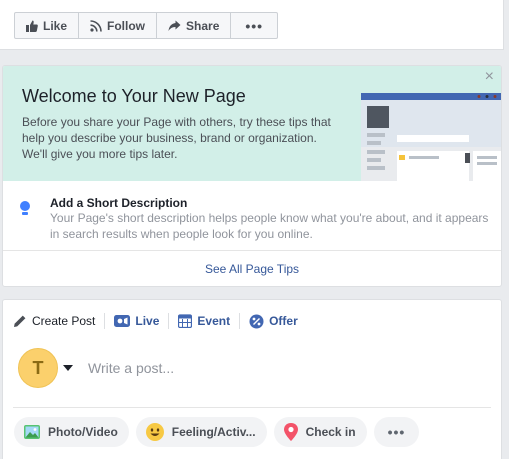  I want to click on tab-event: Event, so click(209, 321).